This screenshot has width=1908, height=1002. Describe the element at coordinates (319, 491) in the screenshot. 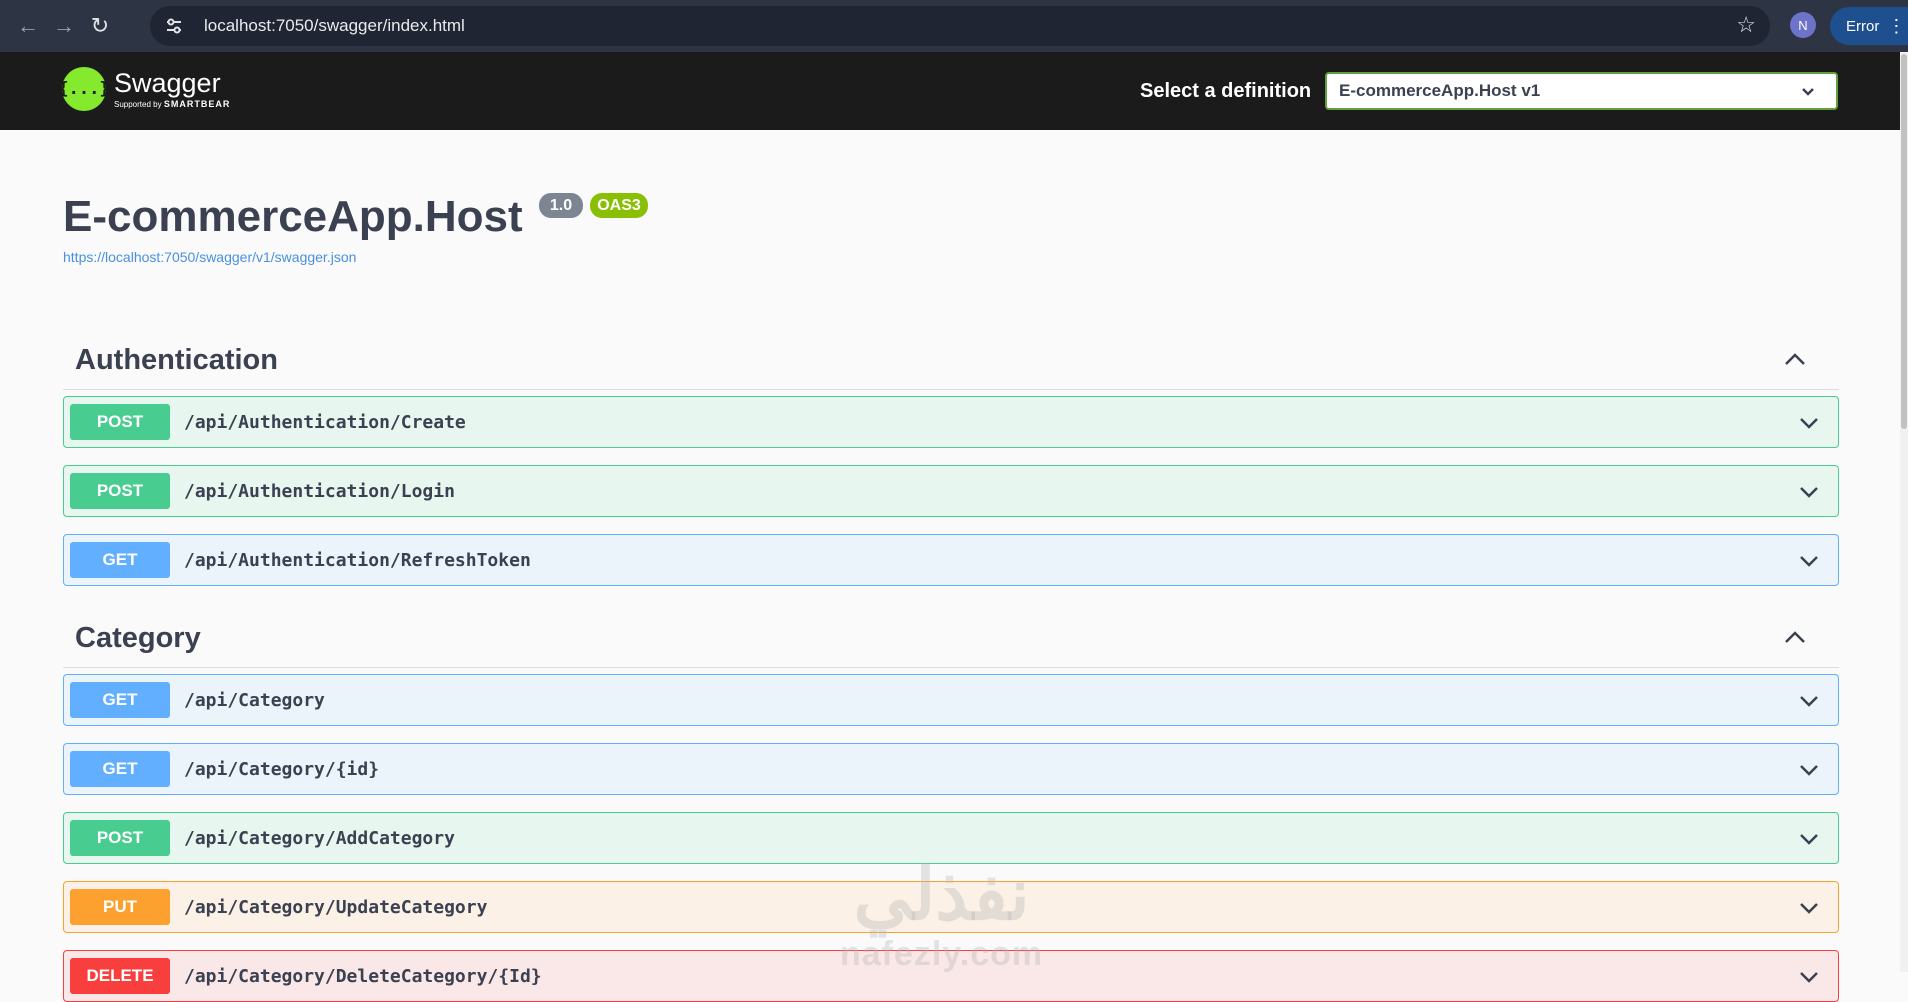

I see `operation-path: /api/Authentication/Login` at that location.